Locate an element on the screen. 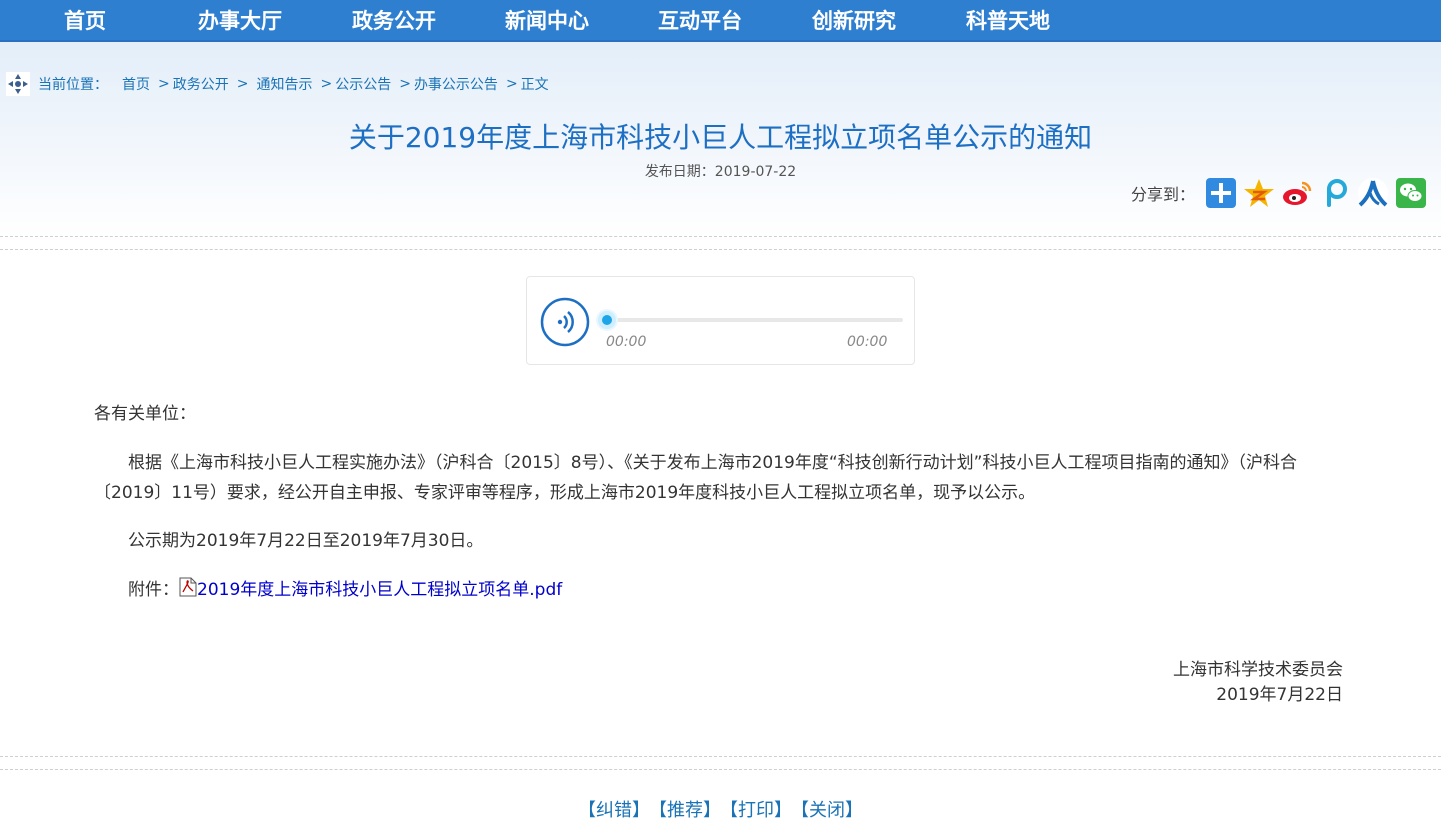  report-error-link: 【纠错】 is located at coordinates (614, 810).